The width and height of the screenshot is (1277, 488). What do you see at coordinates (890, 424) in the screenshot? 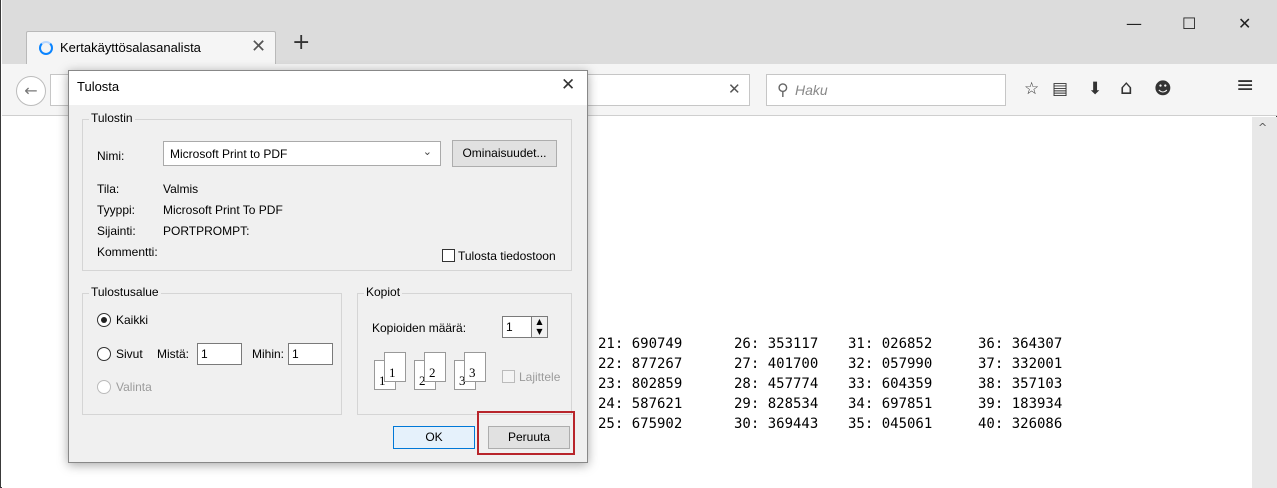
I see `code-entry: 35: 045061` at bounding box center [890, 424].